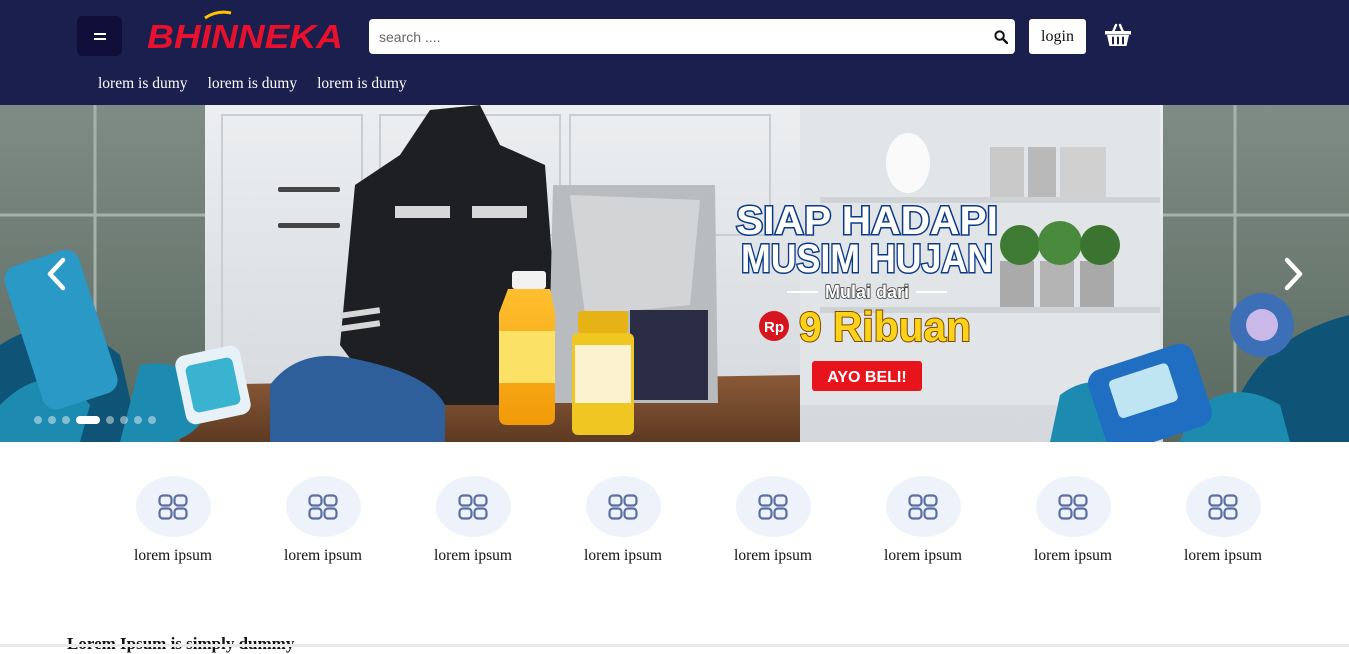 This screenshot has width=1349, height=654. Describe the element at coordinates (362, 84) in the screenshot. I see `nav-link-3: lorem is dumy` at that location.